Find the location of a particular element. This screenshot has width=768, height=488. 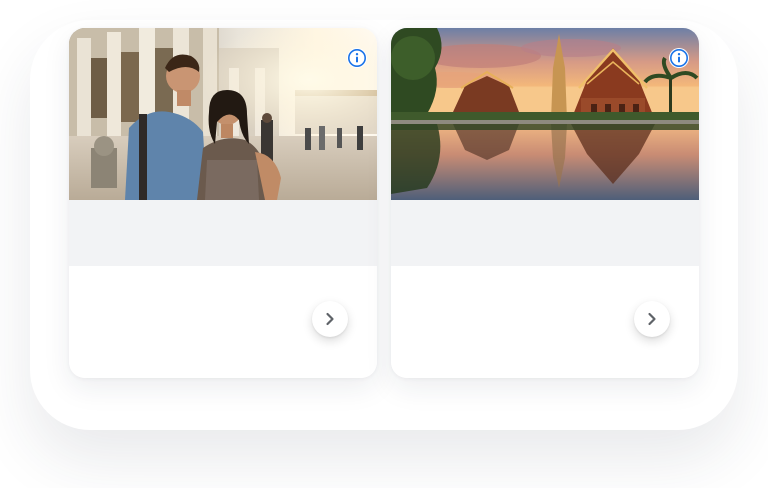

temple-sunset-reflection-photo is located at coordinates (545, 114).